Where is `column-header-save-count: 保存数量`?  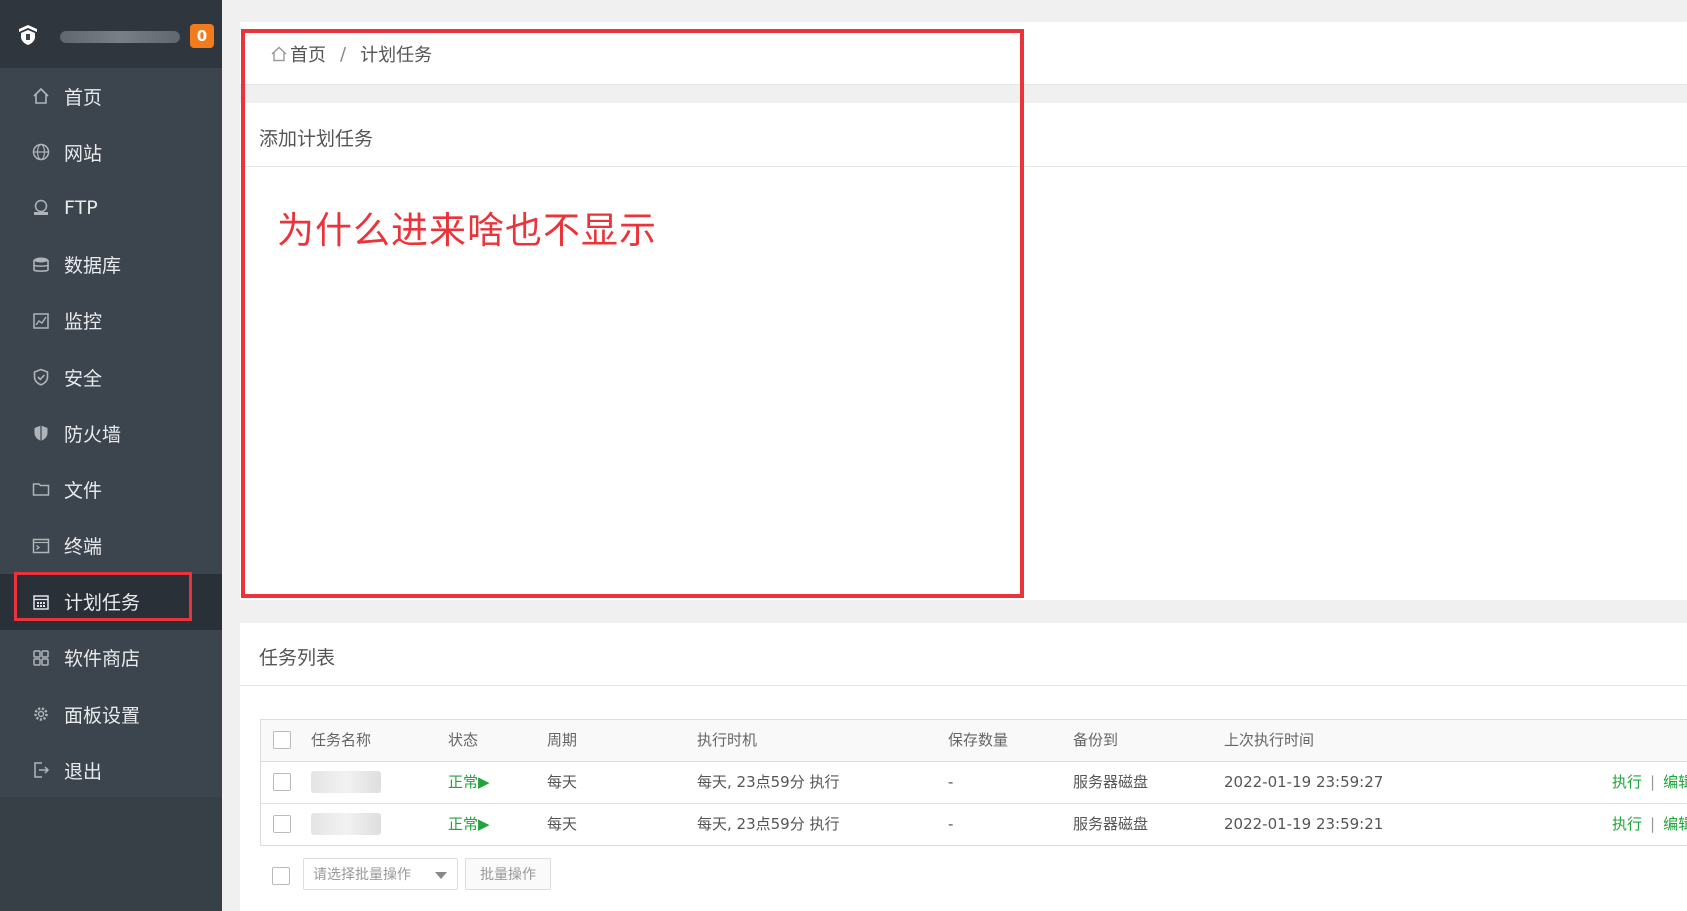 column-header-save-count: 保存数量 is located at coordinates (978, 740).